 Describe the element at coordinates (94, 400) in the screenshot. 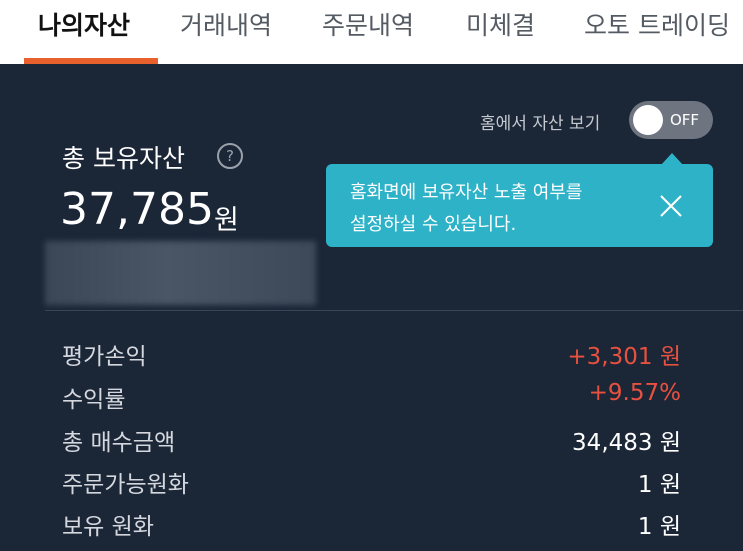

I see `row-label-return-rate: 수익률` at that location.